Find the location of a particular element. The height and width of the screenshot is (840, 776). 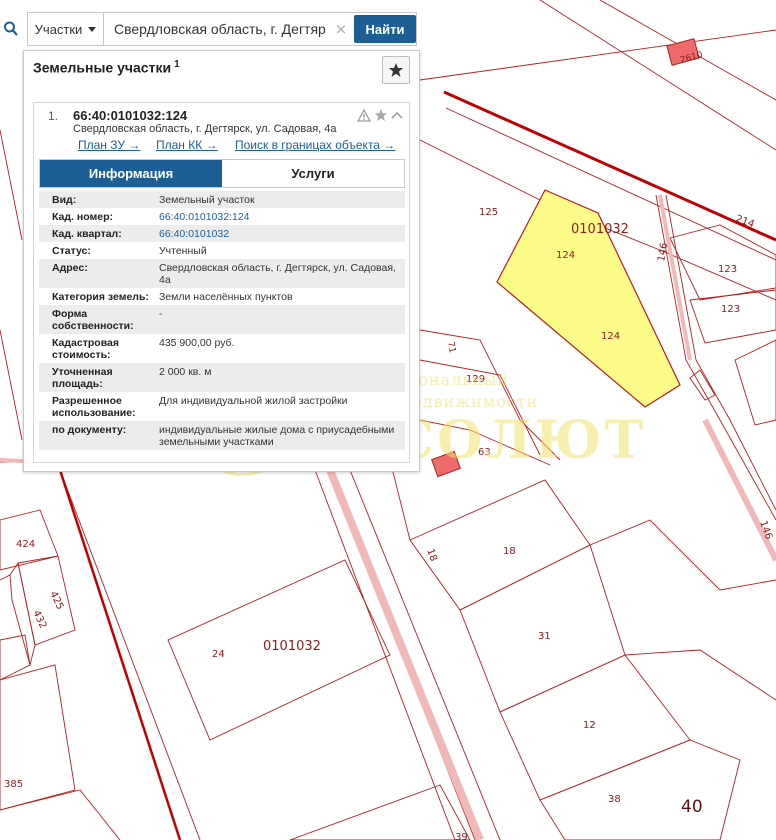

info-key: по документу: is located at coordinates (89, 430).